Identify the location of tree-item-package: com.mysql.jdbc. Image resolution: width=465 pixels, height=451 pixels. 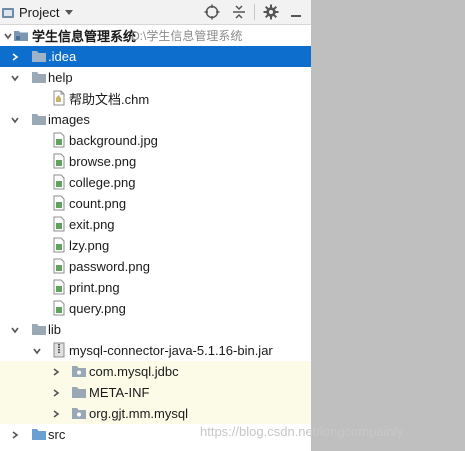
(155, 371).